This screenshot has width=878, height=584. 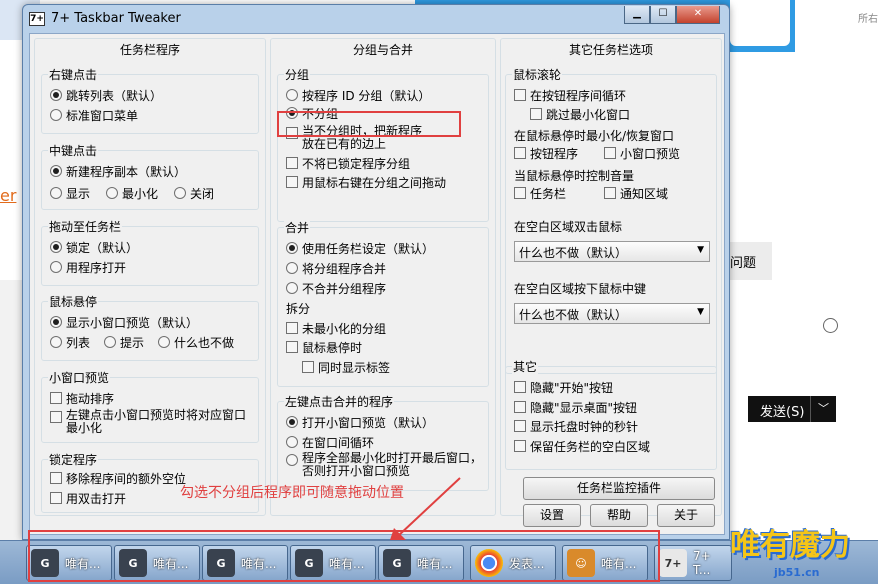 I want to click on rightclick-label: 右键点击, so click(x=73, y=74).